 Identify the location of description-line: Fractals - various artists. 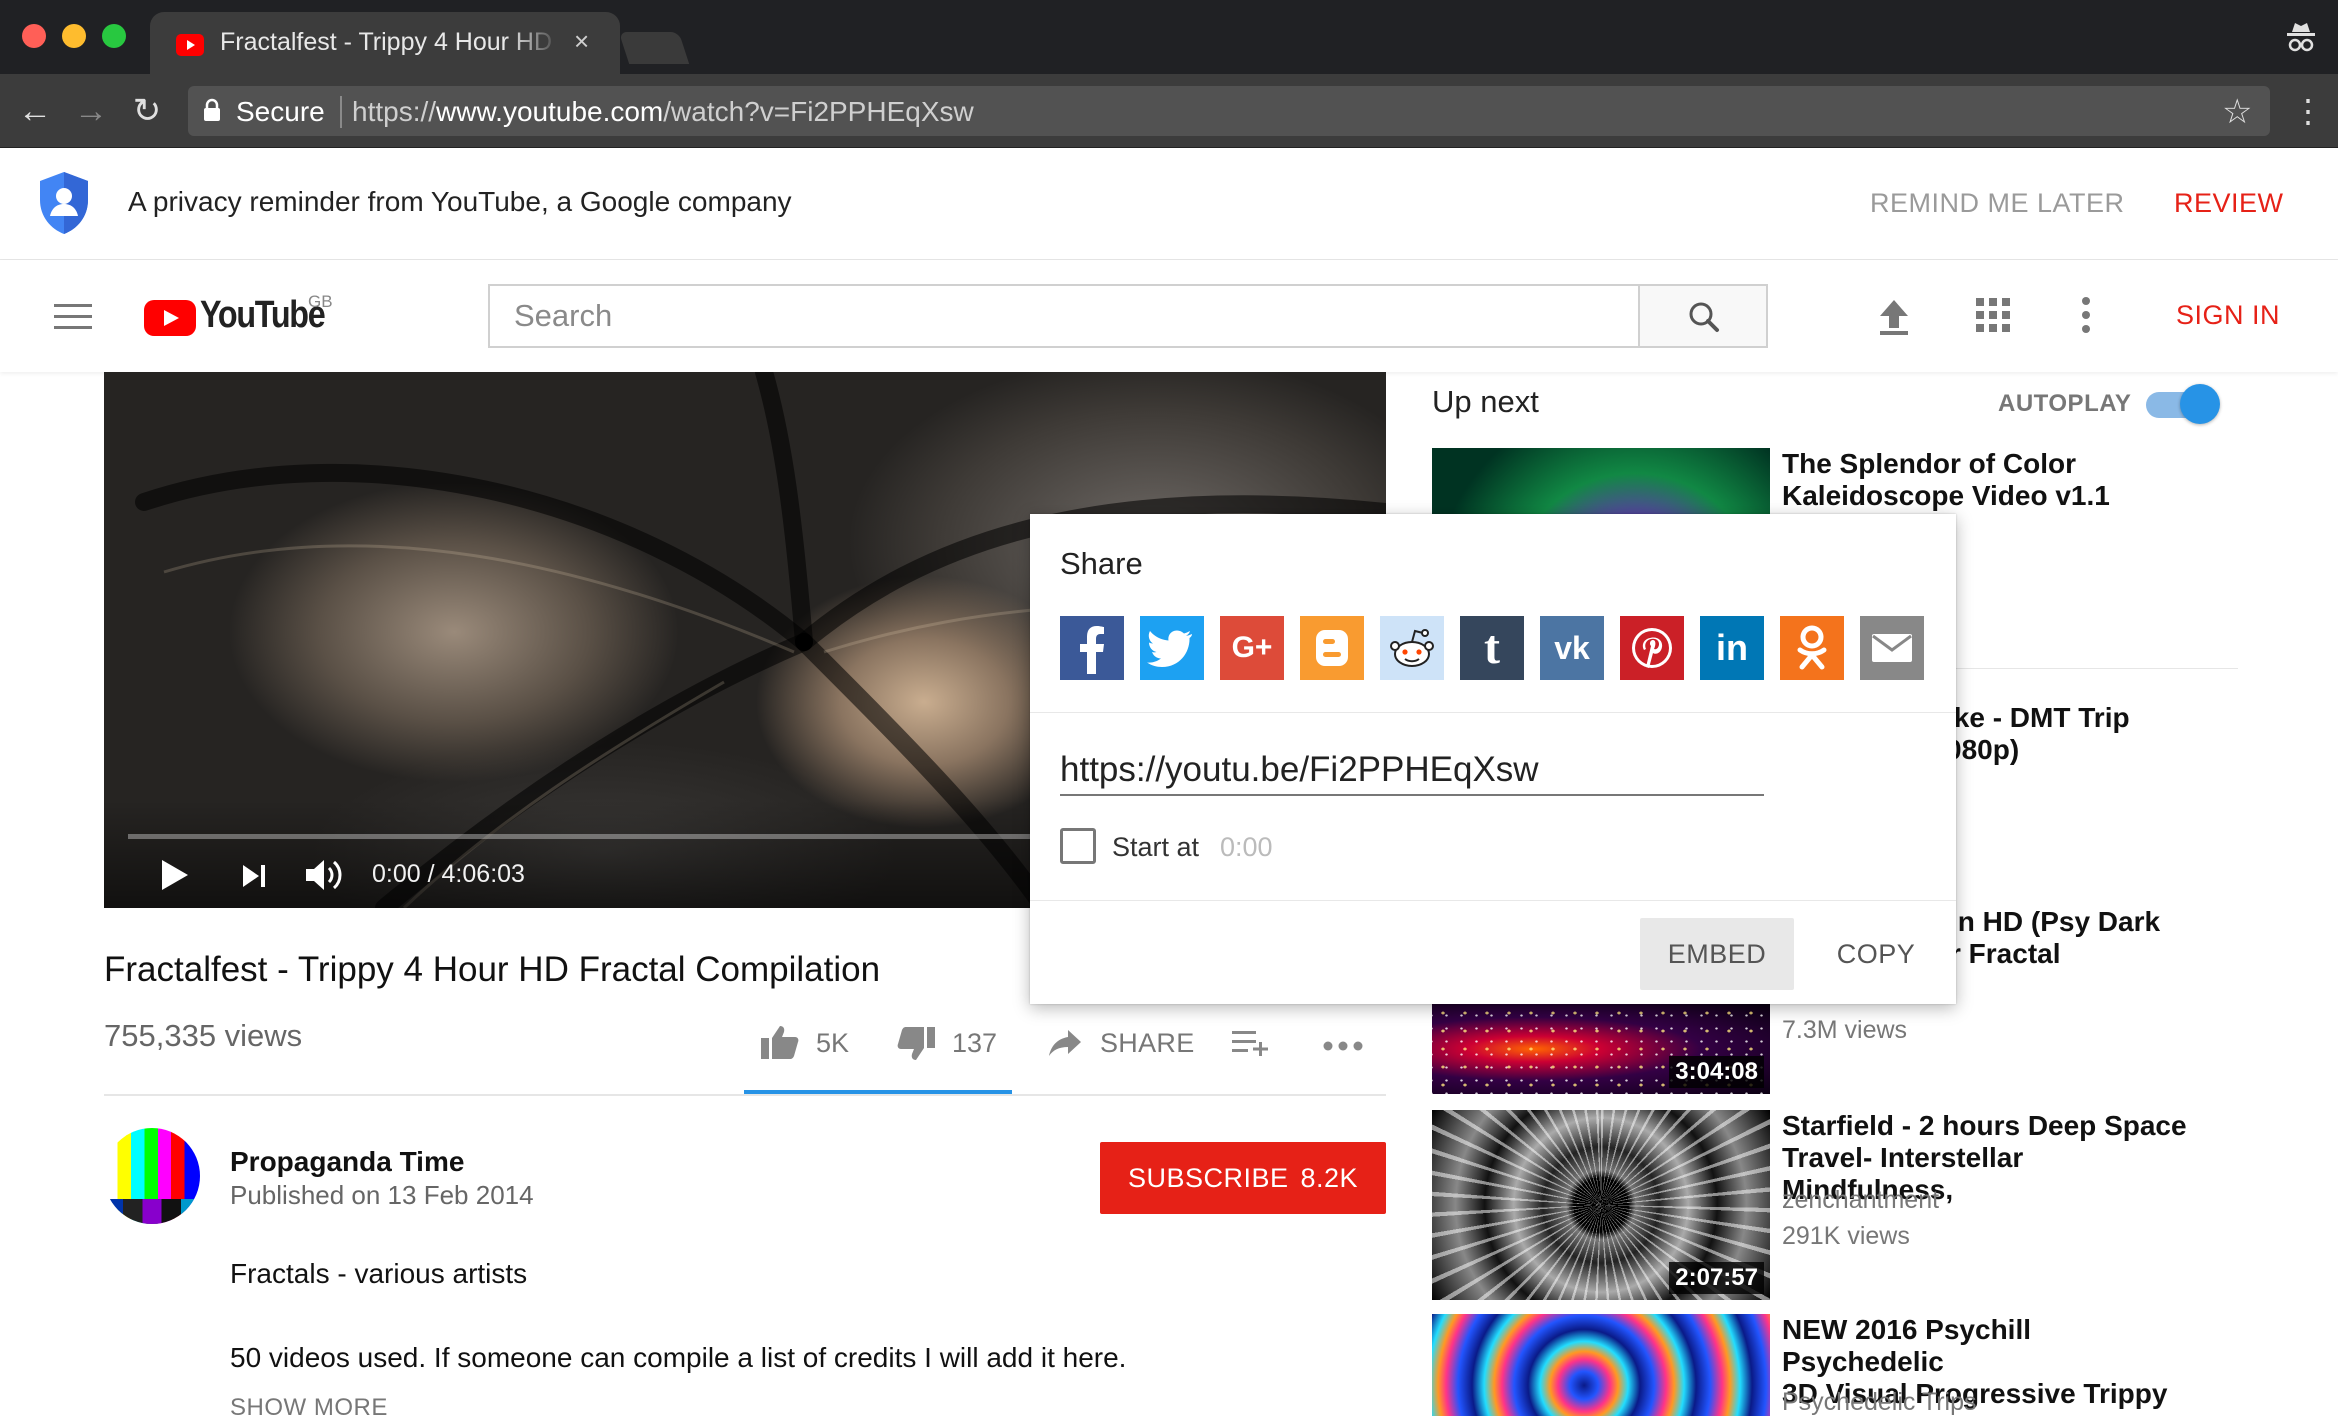
(379, 1273).